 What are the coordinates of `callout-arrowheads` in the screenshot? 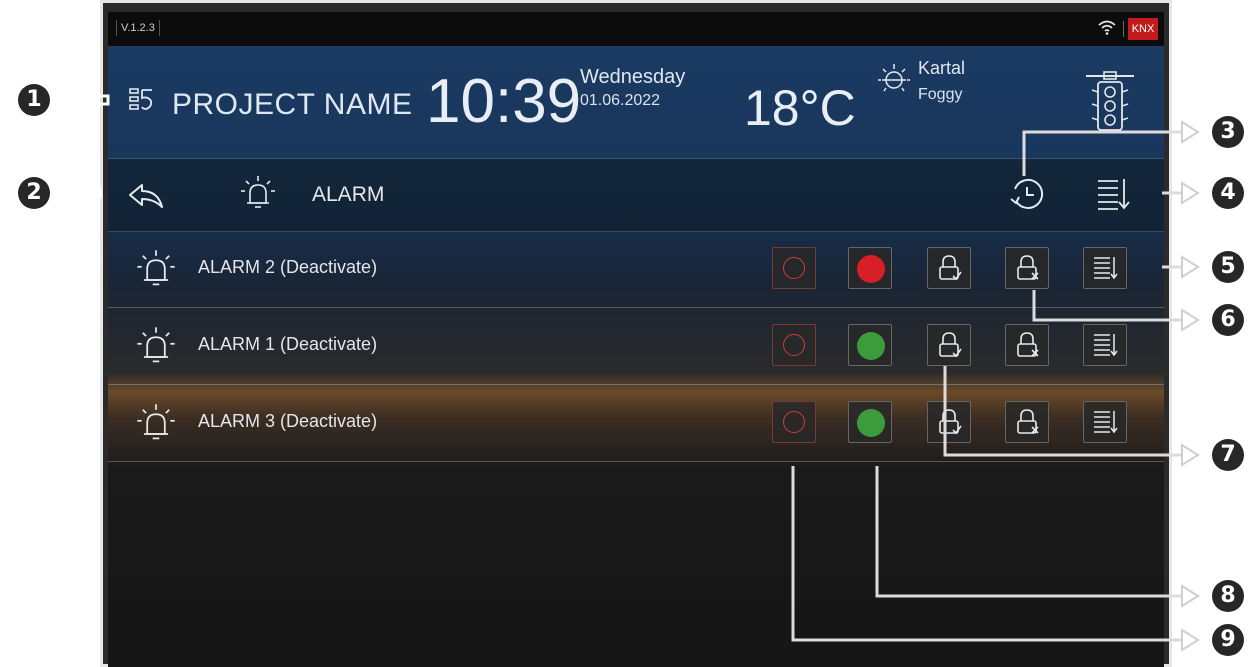 It's located at (1190, 386).